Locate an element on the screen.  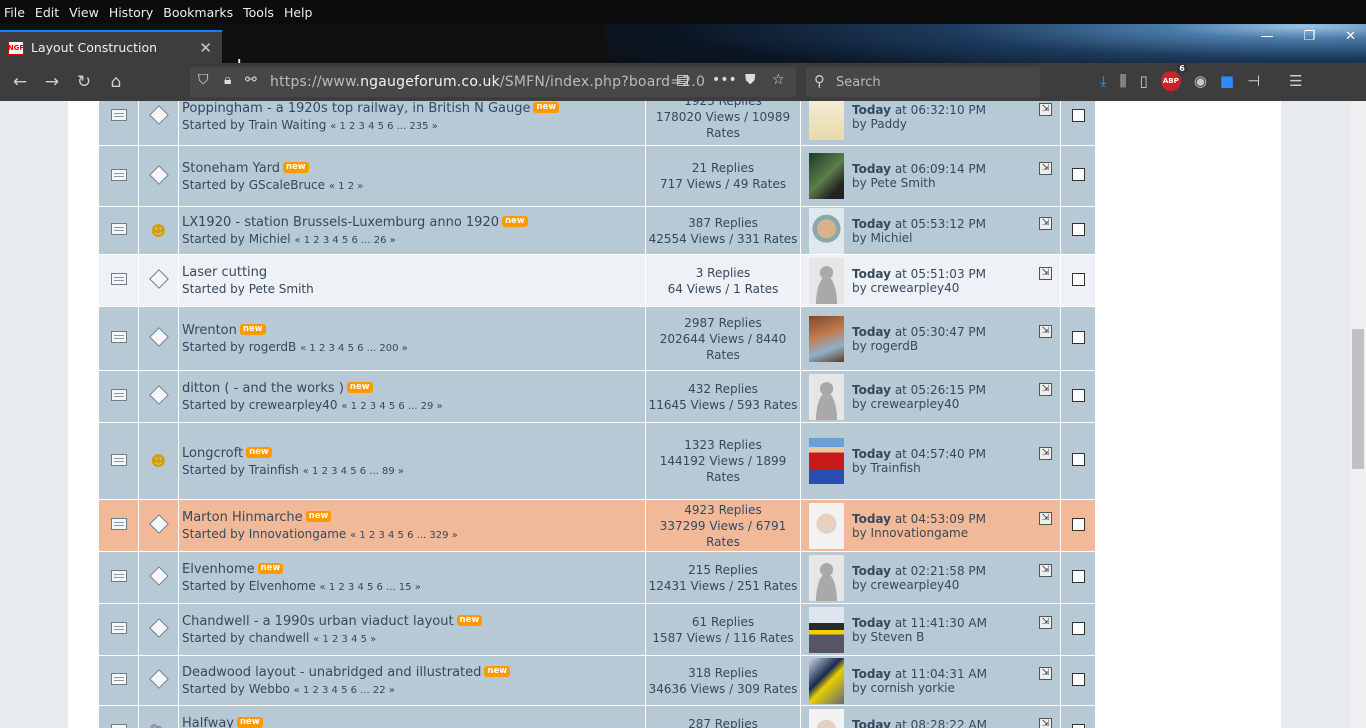
starter-link: Michiel is located at coordinates (270, 239).